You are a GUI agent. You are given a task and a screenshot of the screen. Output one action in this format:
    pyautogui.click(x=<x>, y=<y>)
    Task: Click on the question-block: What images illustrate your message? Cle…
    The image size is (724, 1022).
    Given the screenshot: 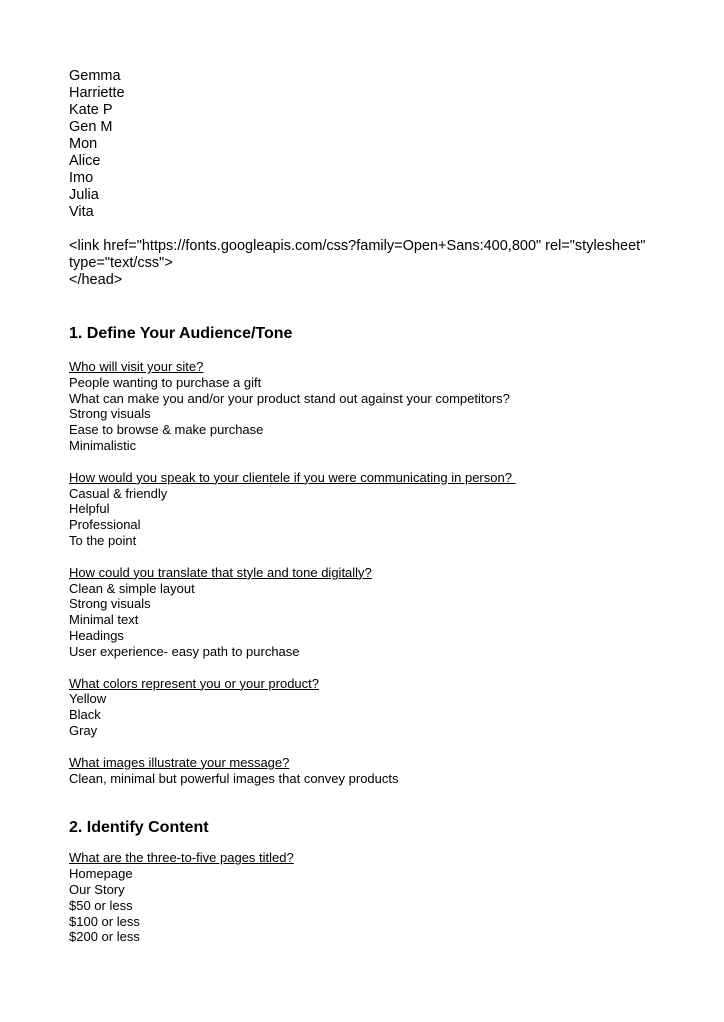 What is the action you would take?
    pyautogui.click(x=379, y=771)
    